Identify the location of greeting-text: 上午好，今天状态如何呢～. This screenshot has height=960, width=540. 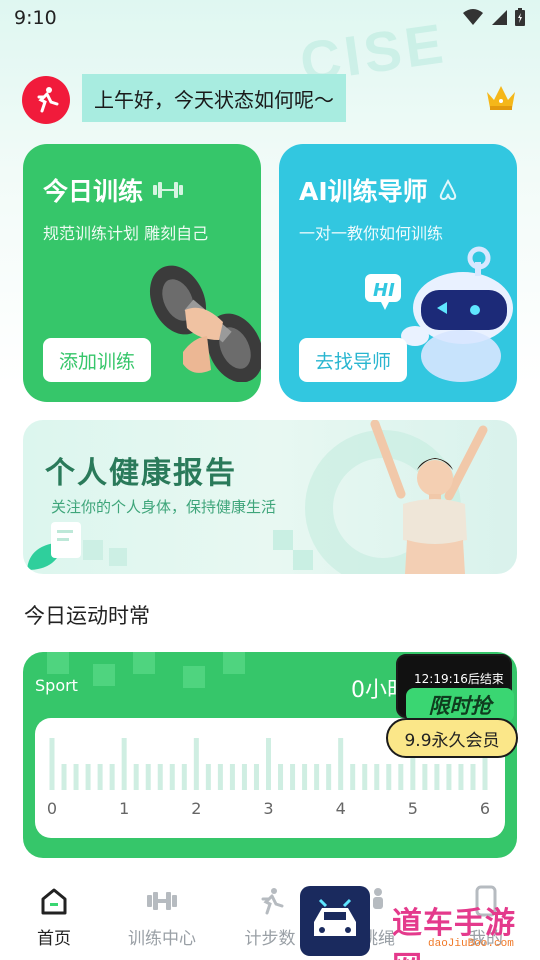
(214, 98).